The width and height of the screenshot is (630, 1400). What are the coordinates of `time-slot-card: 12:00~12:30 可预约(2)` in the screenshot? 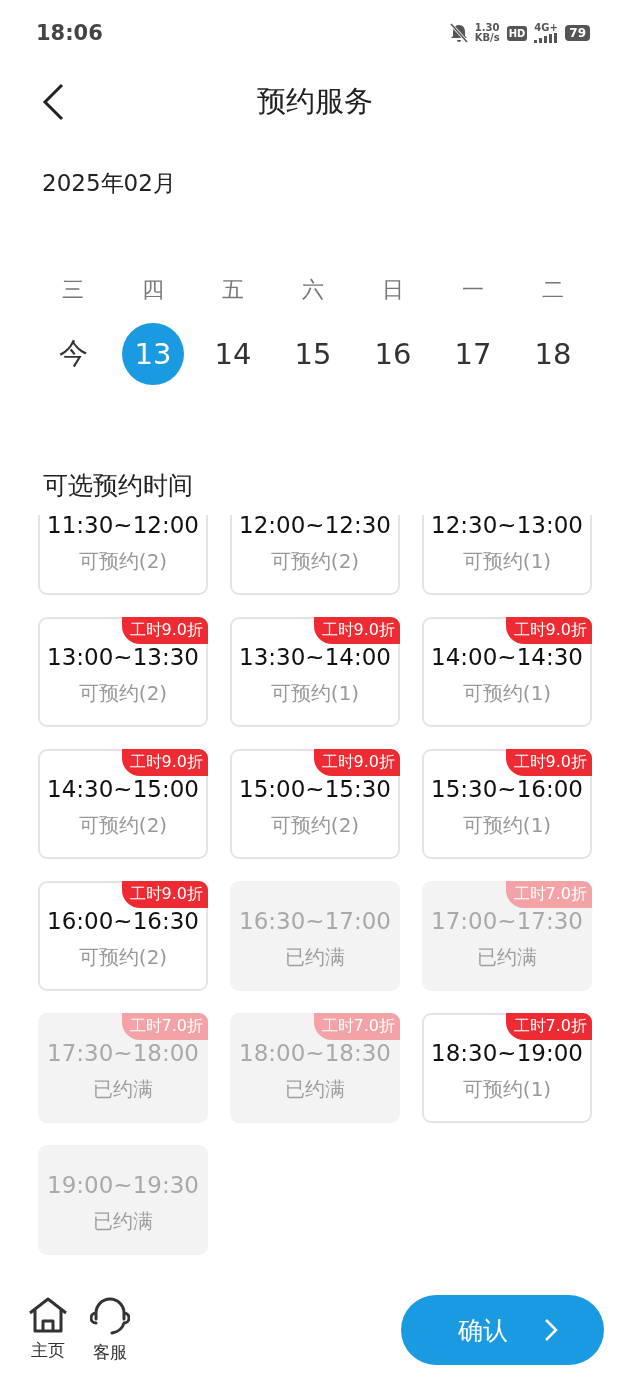 It's located at (315, 555).